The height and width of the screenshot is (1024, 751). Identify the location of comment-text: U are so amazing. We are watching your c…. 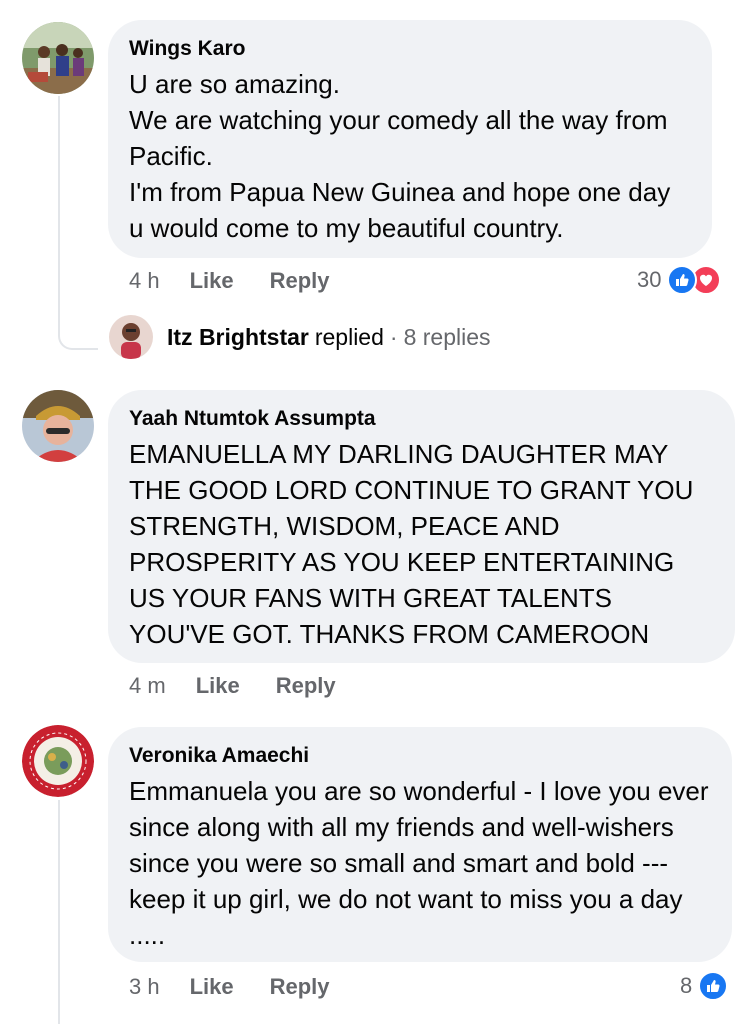
(400, 156).